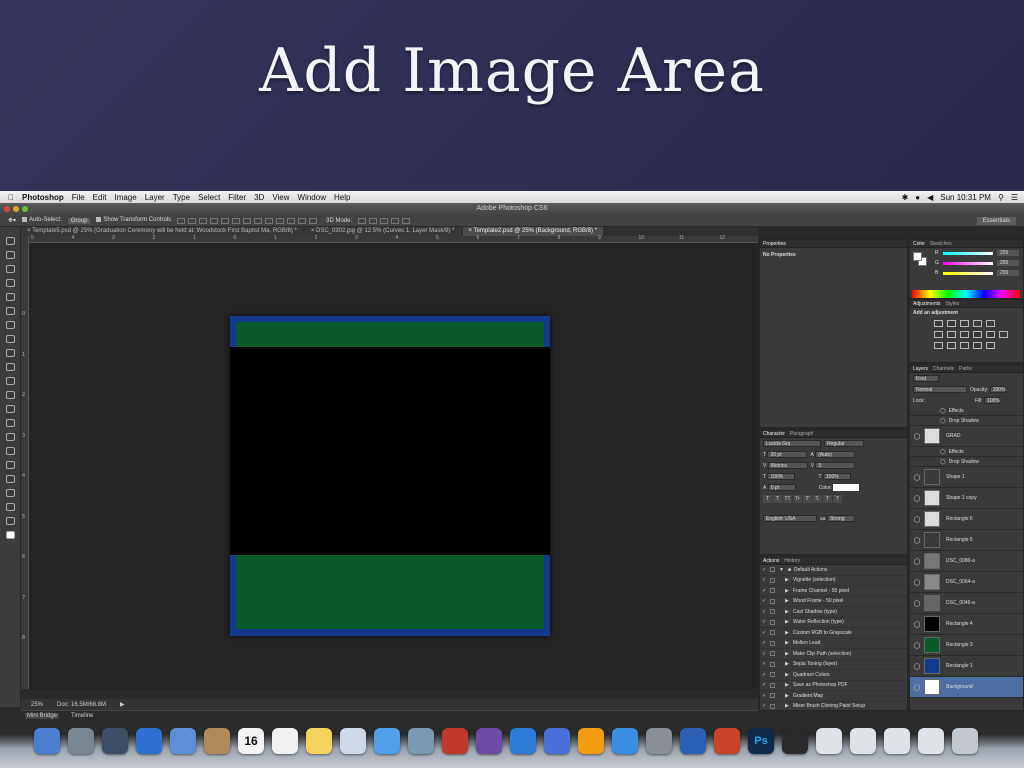 The height and width of the screenshot is (768, 1024). Describe the element at coordinates (833, 570) in the screenshot. I see `action-set-row: ✓ ▼ ■ Default Actions` at that location.